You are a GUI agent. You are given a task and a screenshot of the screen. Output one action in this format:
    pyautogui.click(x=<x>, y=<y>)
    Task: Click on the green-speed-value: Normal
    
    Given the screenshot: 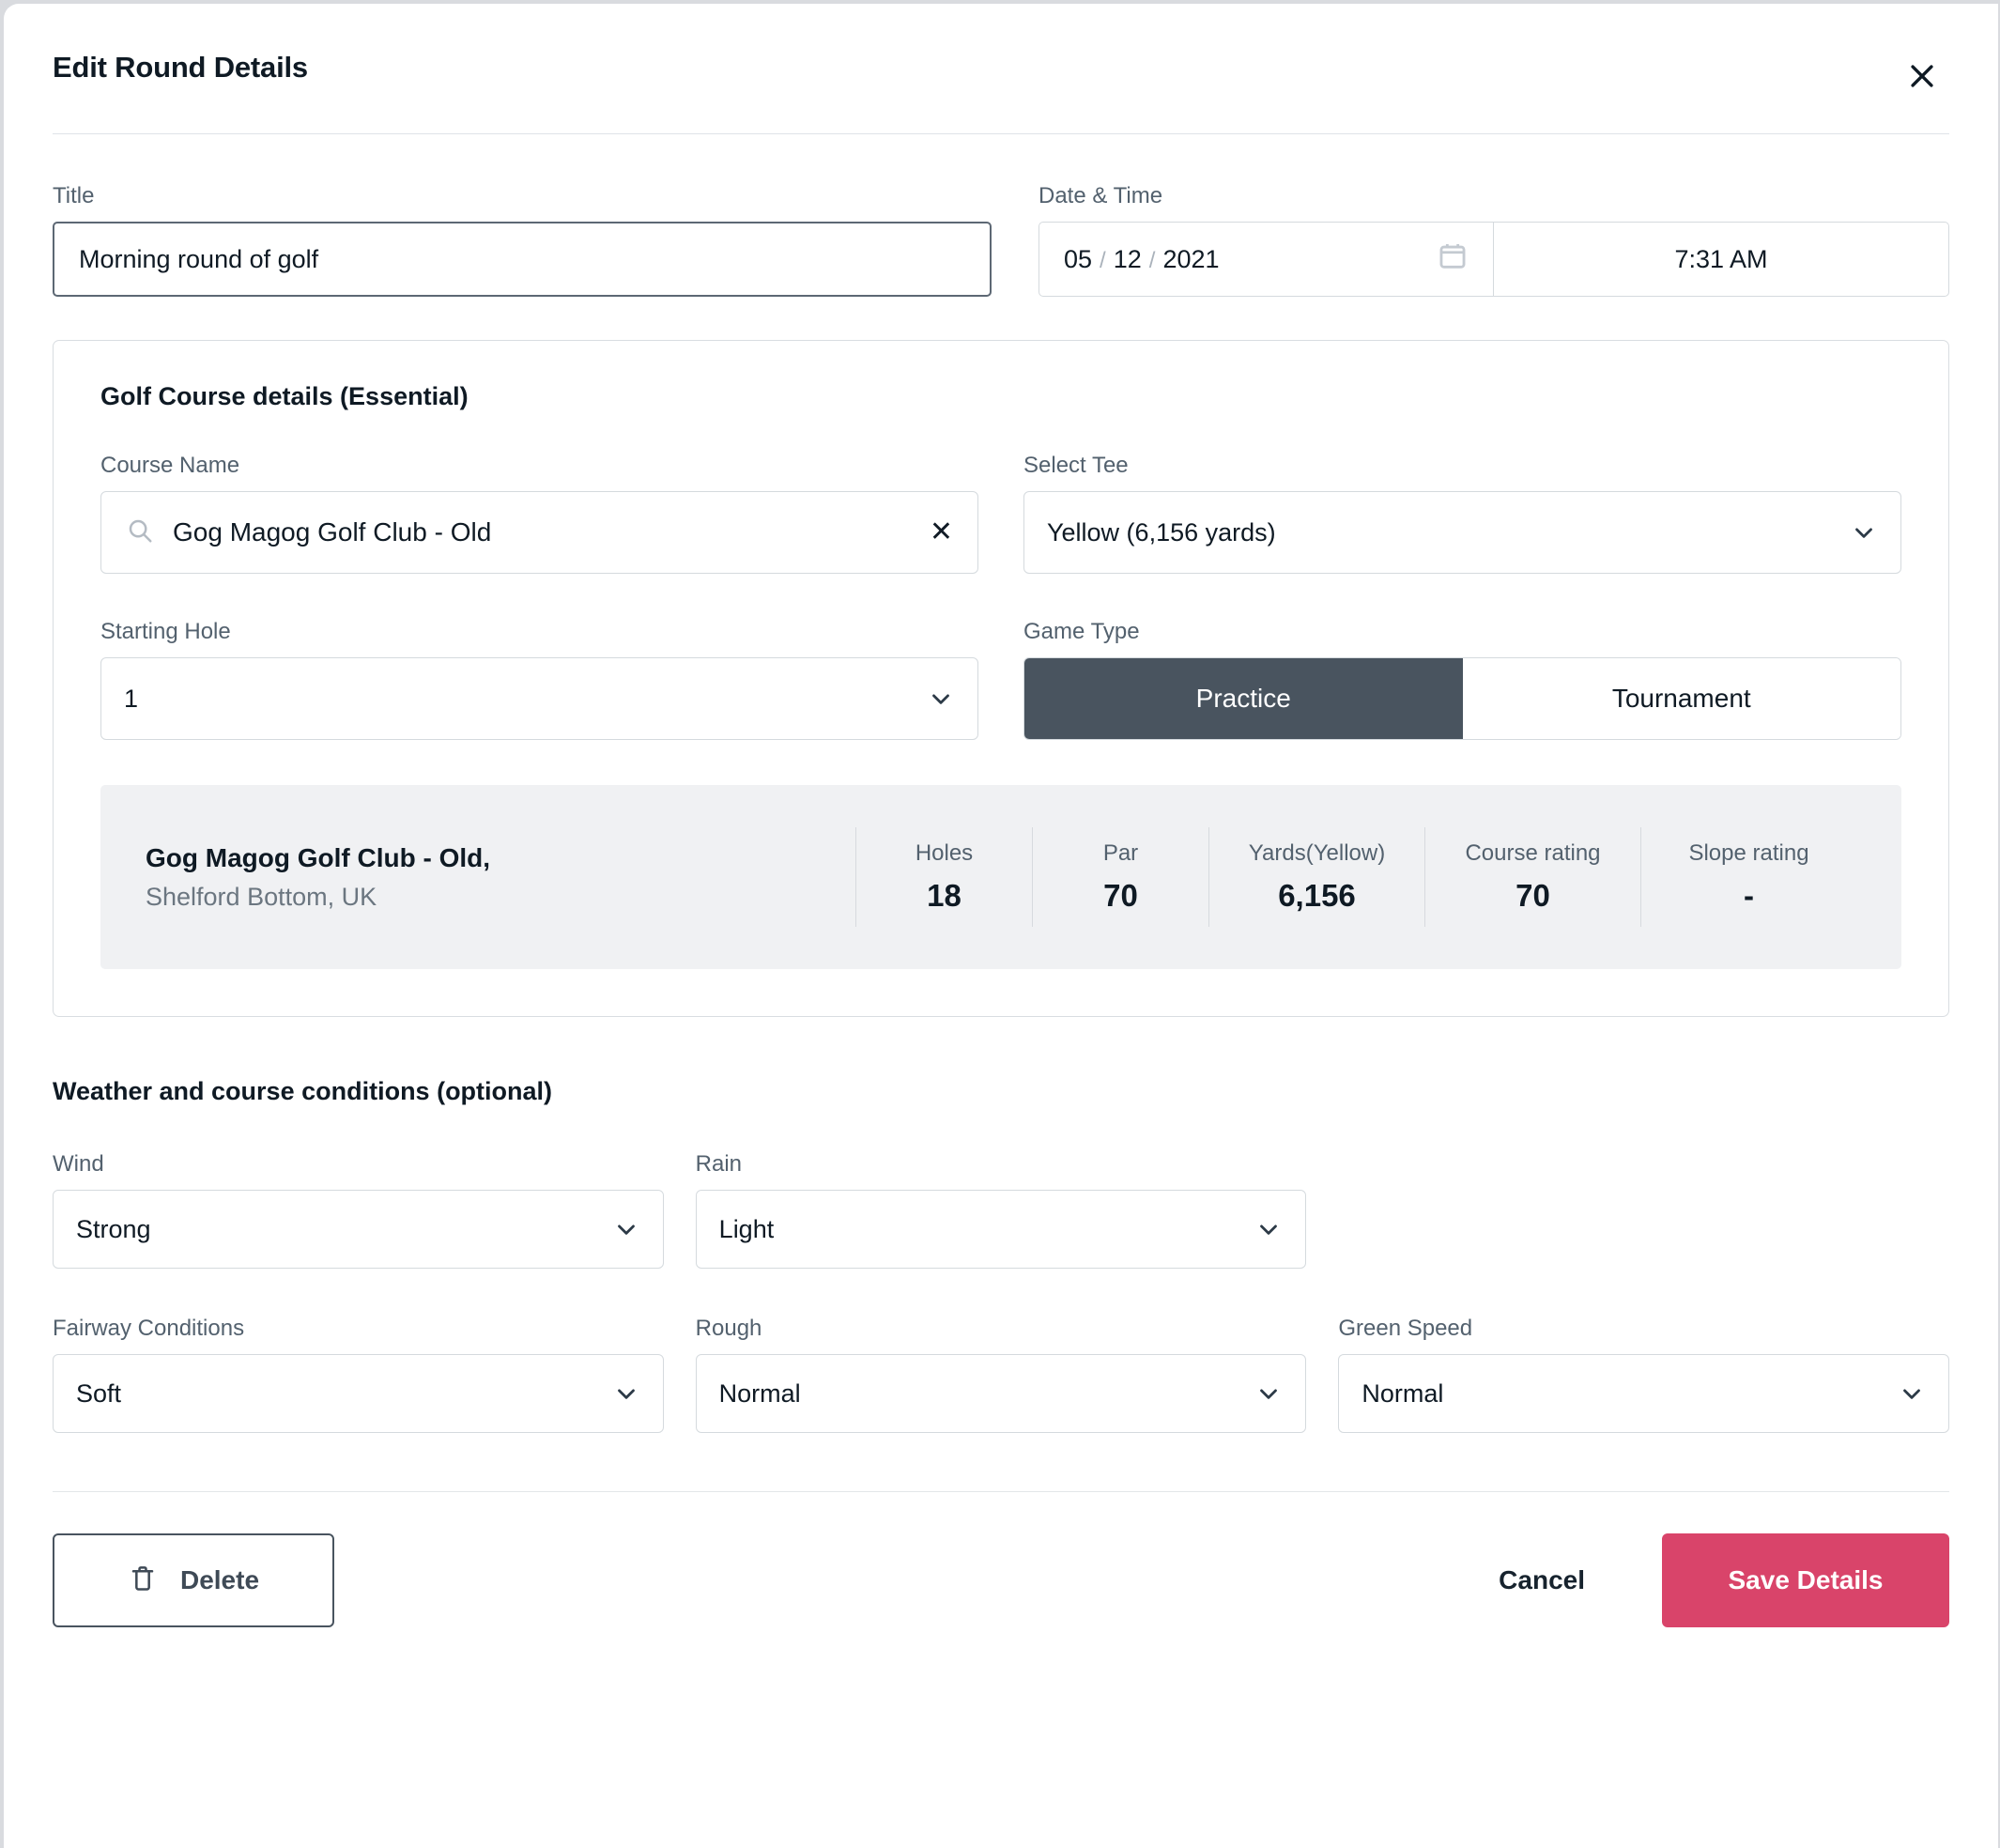 What is the action you would take?
    pyautogui.click(x=1403, y=1393)
    